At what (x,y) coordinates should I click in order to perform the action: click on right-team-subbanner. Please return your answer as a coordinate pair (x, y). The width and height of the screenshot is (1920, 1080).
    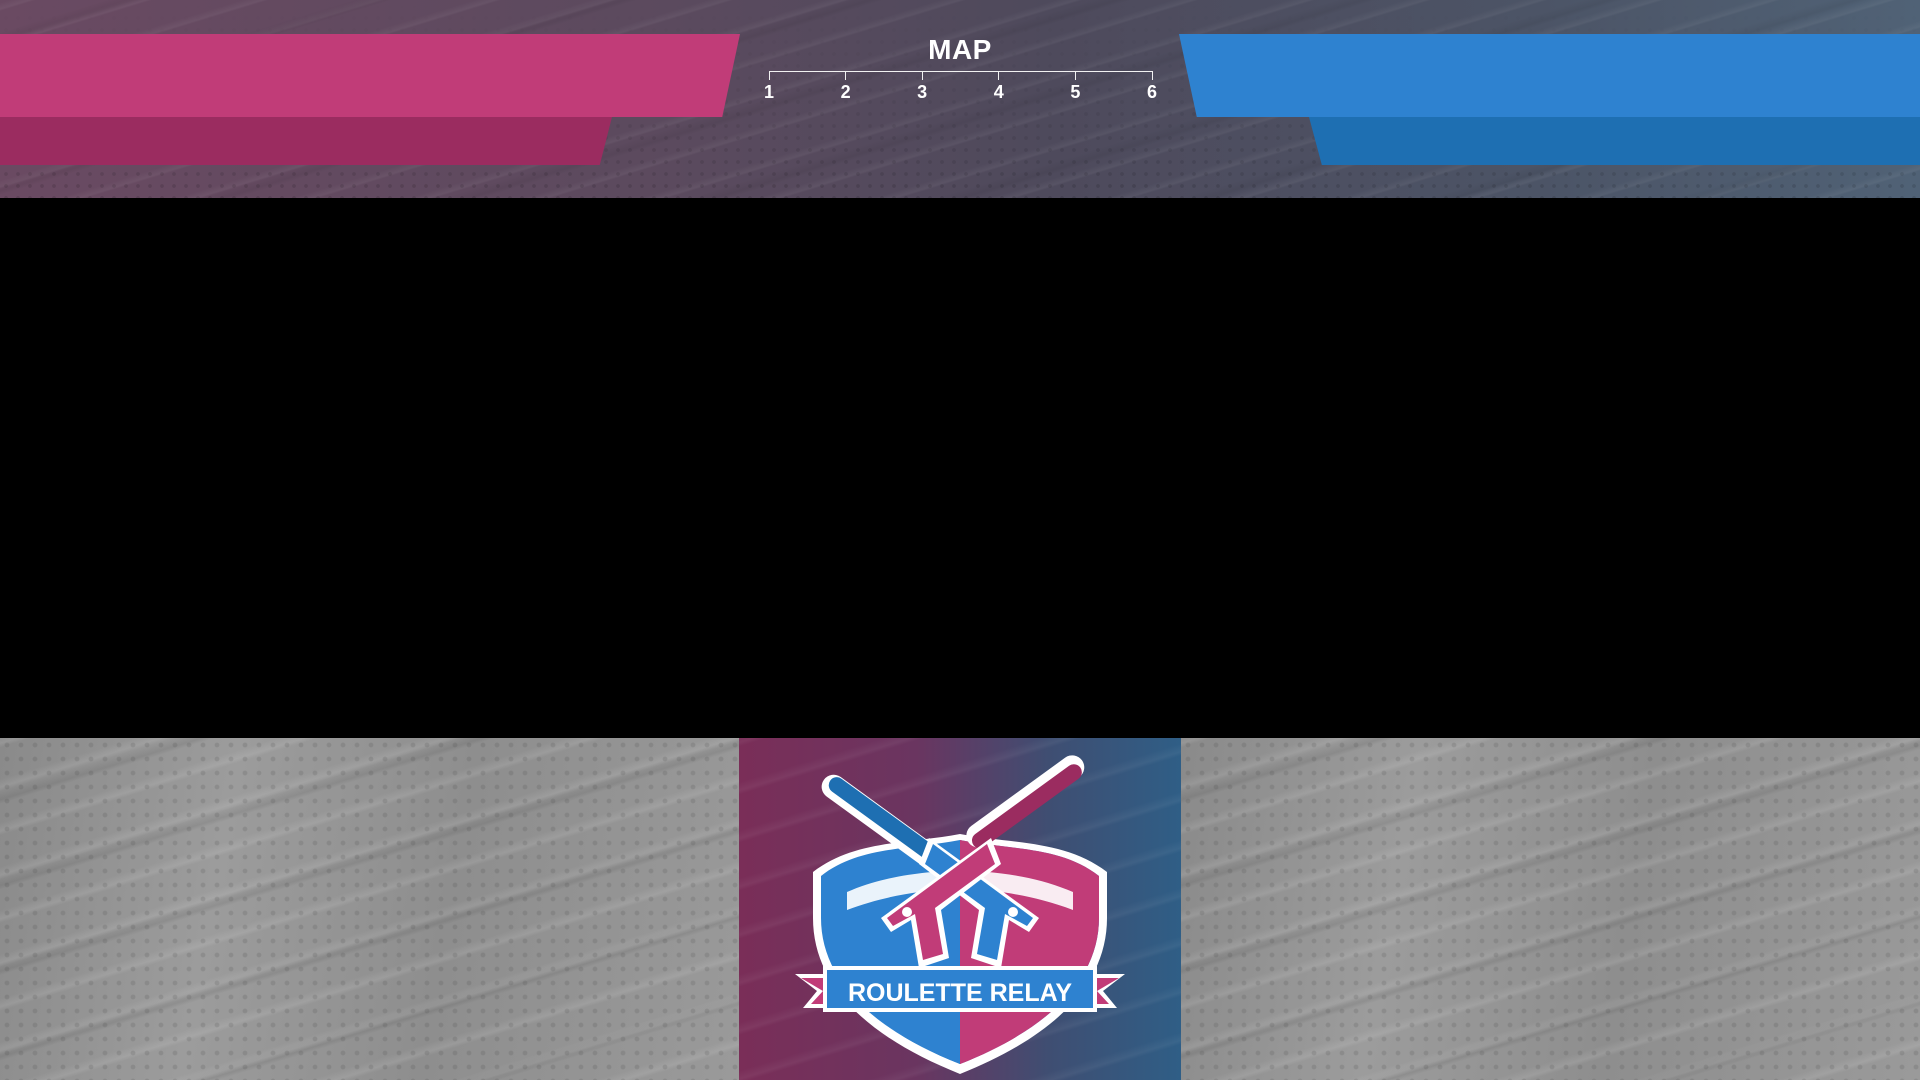
    Looking at the image, I should click on (1614, 141).